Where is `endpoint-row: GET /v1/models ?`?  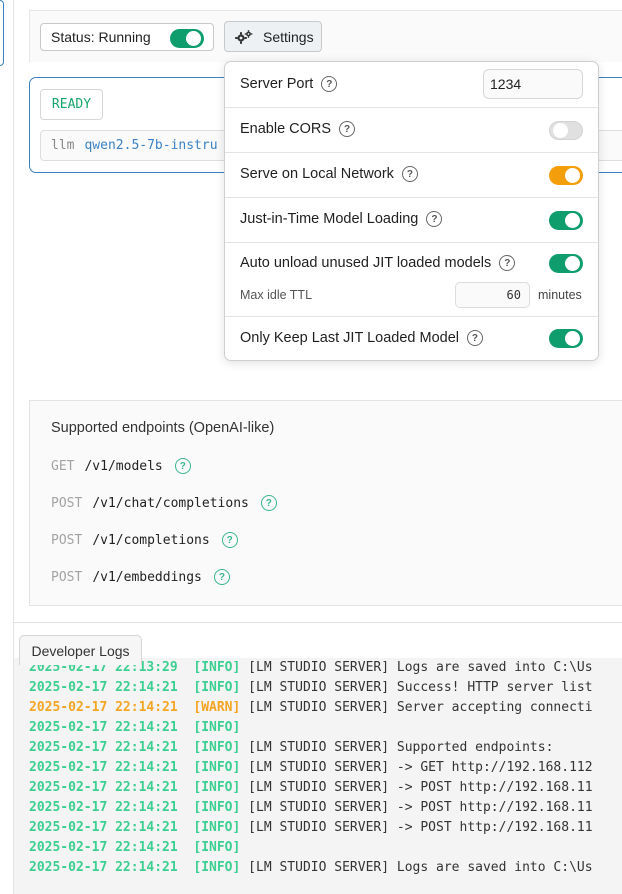 endpoint-row: GET /v1/models ? is located at coordinates (121, 466).